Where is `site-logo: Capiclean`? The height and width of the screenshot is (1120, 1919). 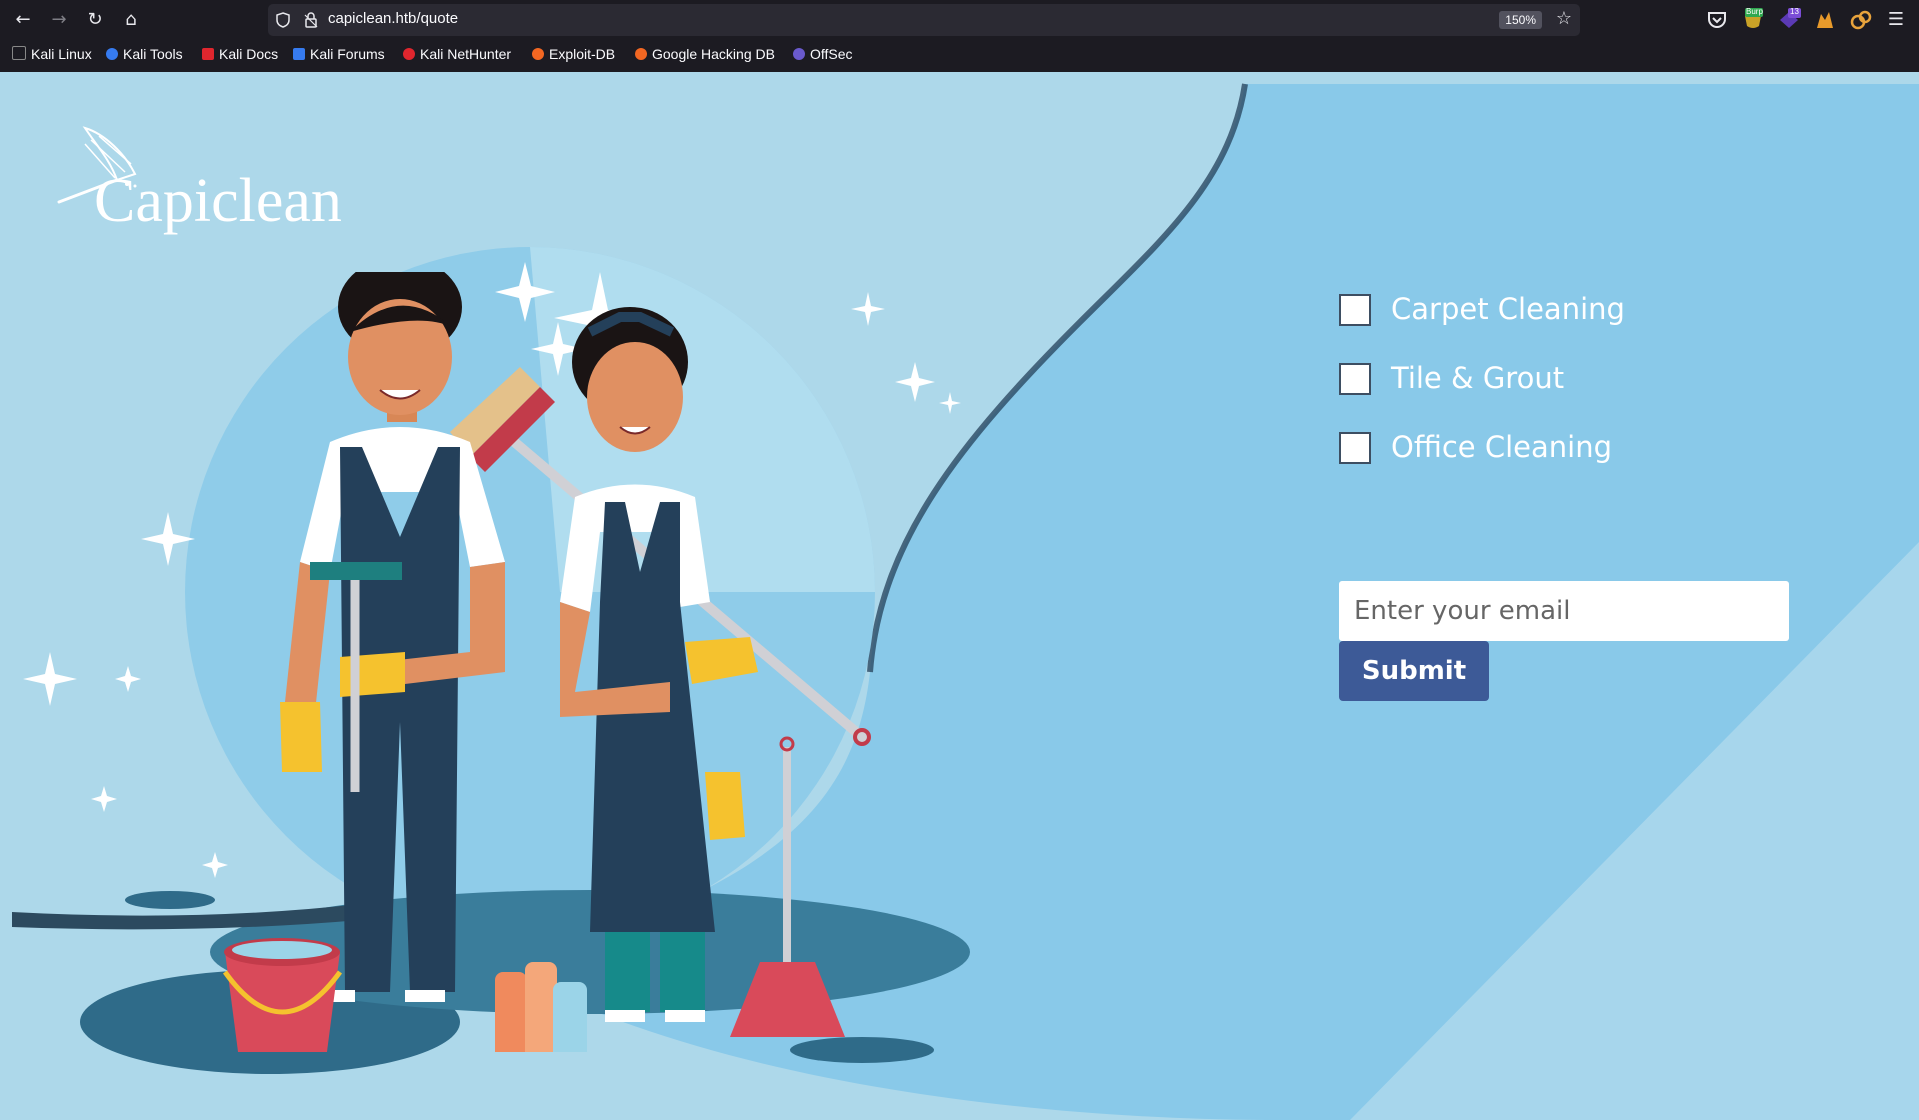 site-logo: Capiclean is located at coordinates (218, 201).